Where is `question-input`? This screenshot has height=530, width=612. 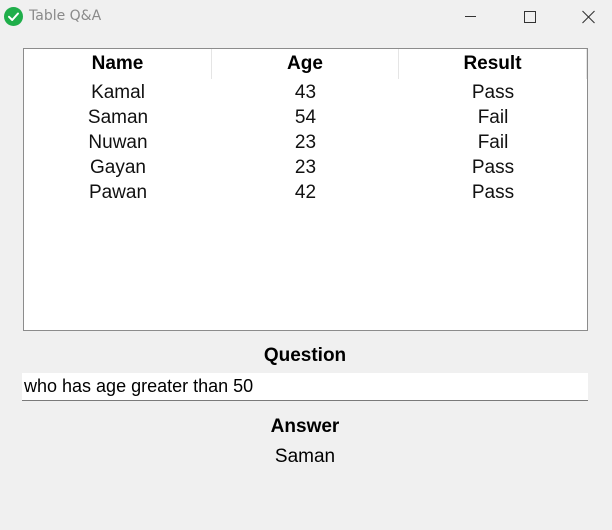
question-input is located at coordinates (305, 387).